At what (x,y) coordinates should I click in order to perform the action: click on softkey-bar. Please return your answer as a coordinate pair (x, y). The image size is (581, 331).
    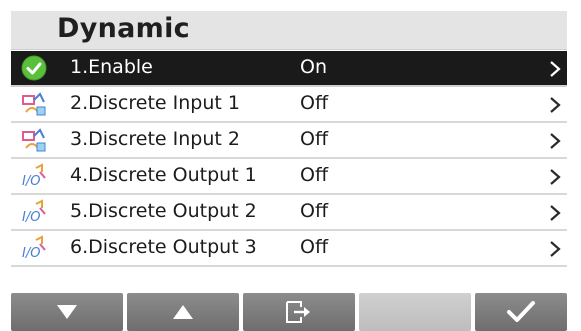
    Looking at the image, I should click on (289, 311).